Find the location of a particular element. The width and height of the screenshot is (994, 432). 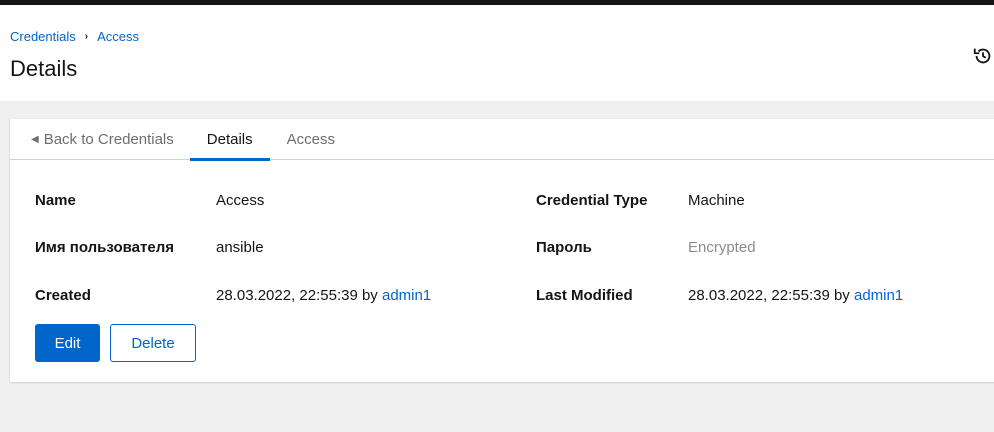

modified-by-word: by is located at coordinates (841, 295).